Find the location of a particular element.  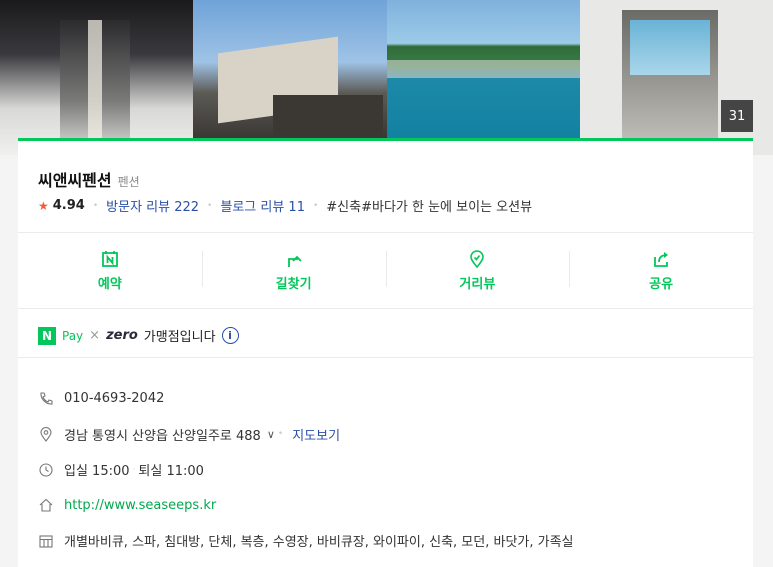

address-text: 경남 통영시 산양읍 산양일주로 488 is located at coordinates (162, 436).